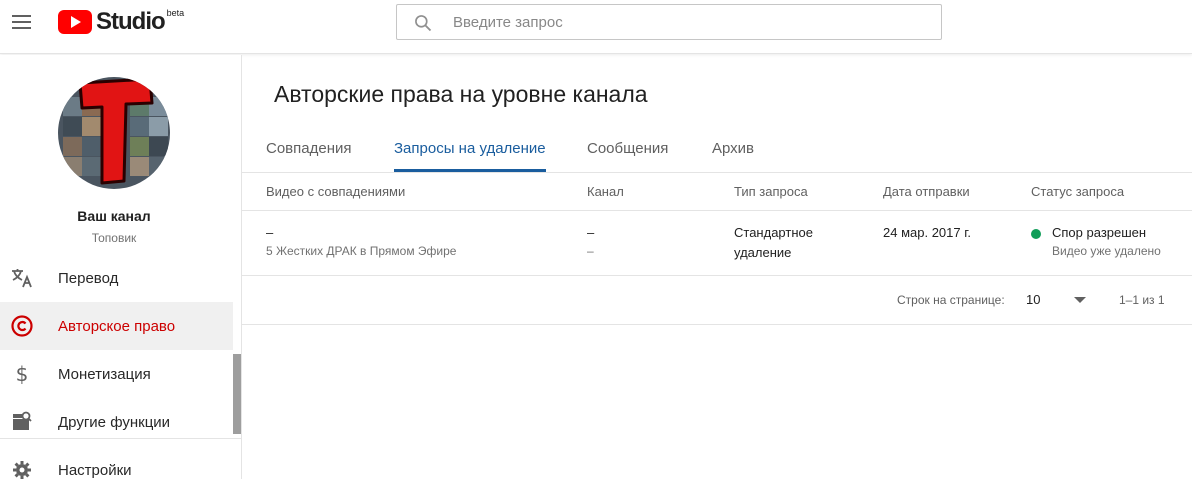 The height and width of the screenshot is (479, 1192). What do you see at coordinates (237, 394) in the screenshot?
I see `sidebar-scrollbar` at bounding box center [237, 394].